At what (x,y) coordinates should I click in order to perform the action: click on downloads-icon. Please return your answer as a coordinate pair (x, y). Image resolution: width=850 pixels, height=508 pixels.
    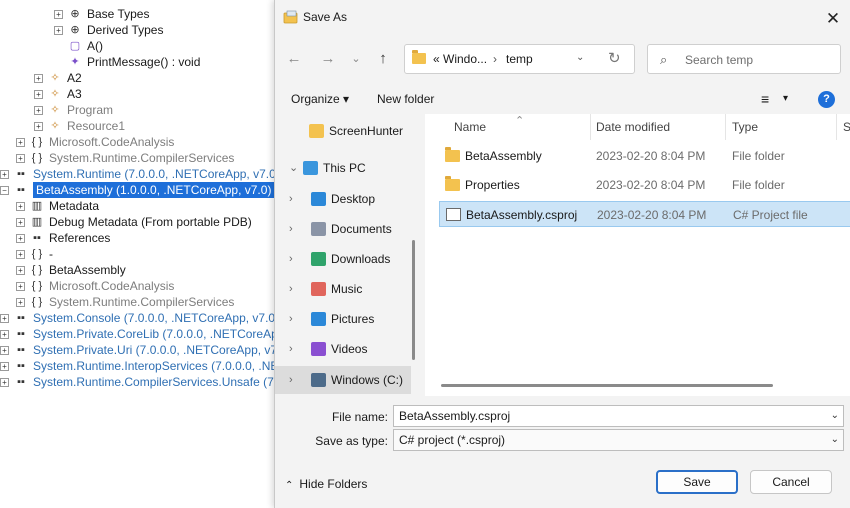
    Looking at the image, I should click on (318, 259).